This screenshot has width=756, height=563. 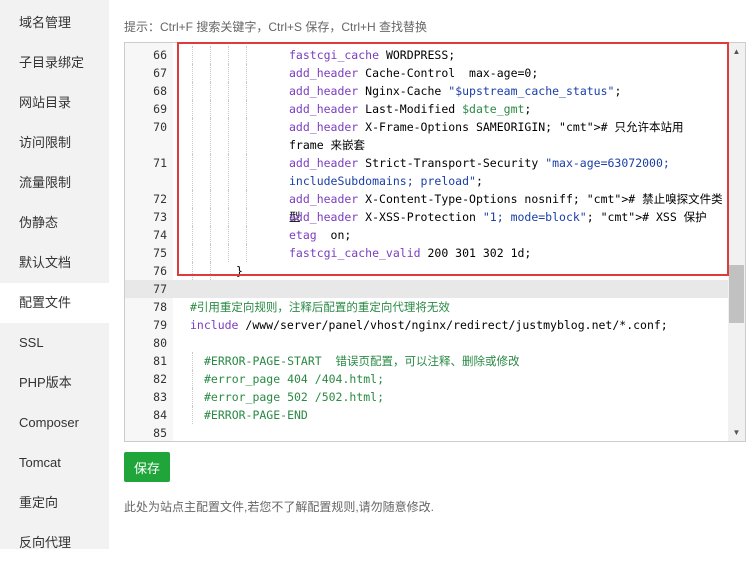 What do you see at coordinates (54, 503) in the screenshot?
I see `sidebar-item: 重定向` at bounding box center [54, 503].